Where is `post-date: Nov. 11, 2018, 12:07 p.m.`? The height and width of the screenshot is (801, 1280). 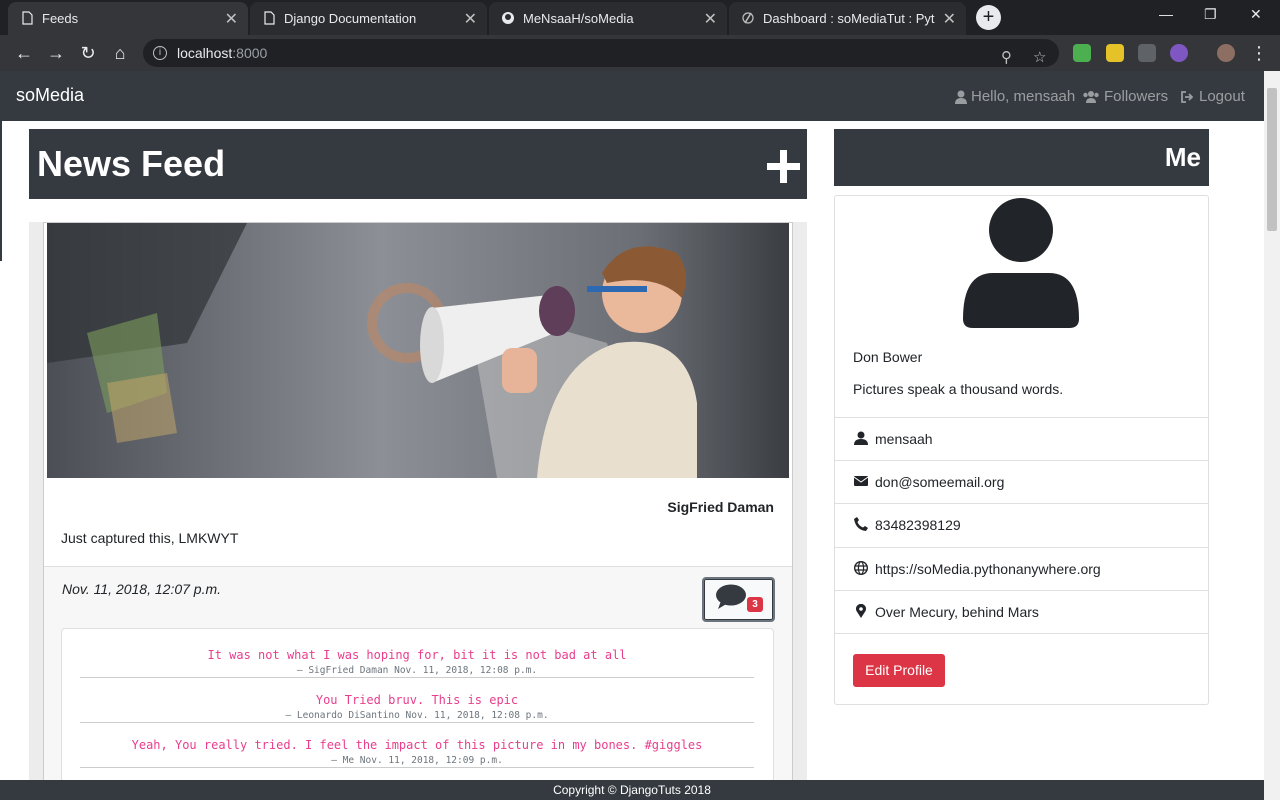 post-date: Nov. 11, 2018, 12:07 p.m. is located at coordinates (142, 589).